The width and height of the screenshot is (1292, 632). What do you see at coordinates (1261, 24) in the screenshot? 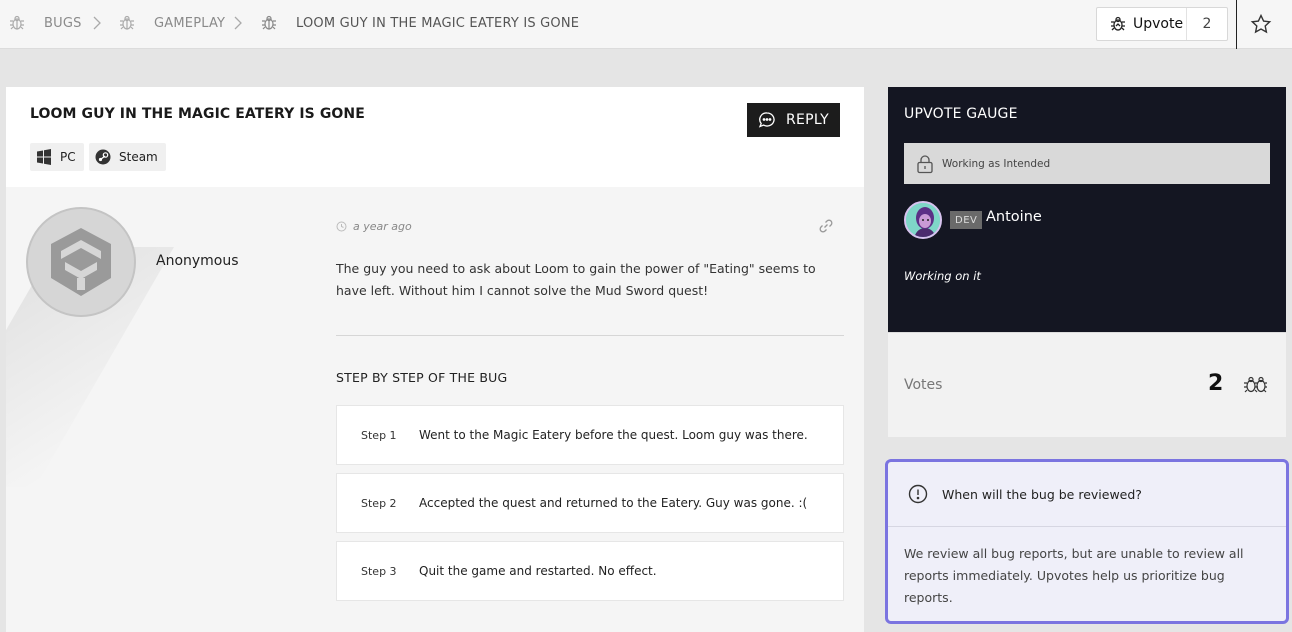
I see `star-icon` at bounding box center [1261, 24].